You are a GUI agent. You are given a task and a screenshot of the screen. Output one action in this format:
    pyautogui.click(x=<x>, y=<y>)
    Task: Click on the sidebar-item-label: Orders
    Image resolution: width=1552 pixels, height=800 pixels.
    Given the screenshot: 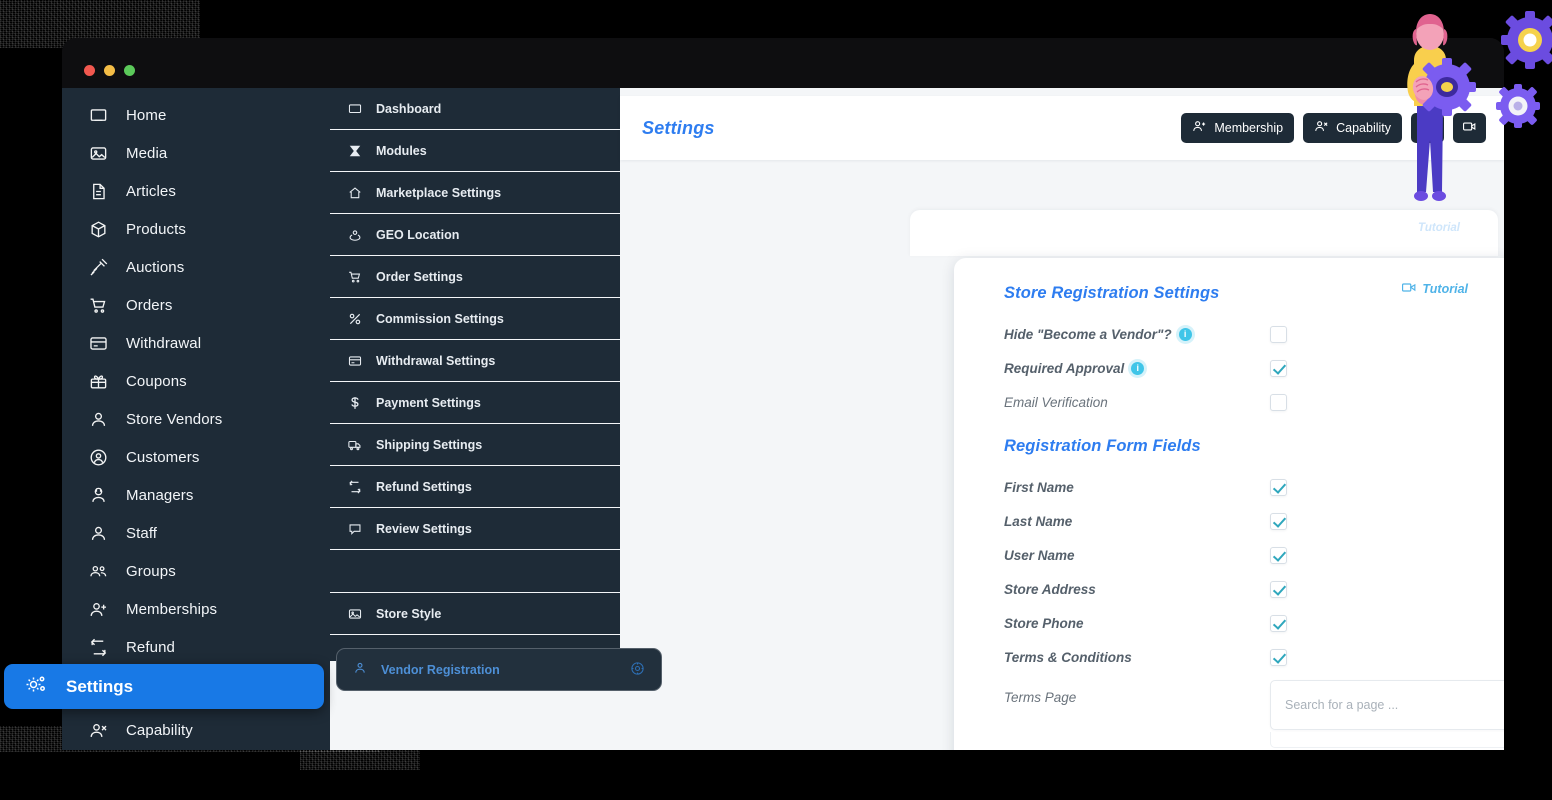 What is the action you would take?
    pyautogui.click(x=149, y=305)
    